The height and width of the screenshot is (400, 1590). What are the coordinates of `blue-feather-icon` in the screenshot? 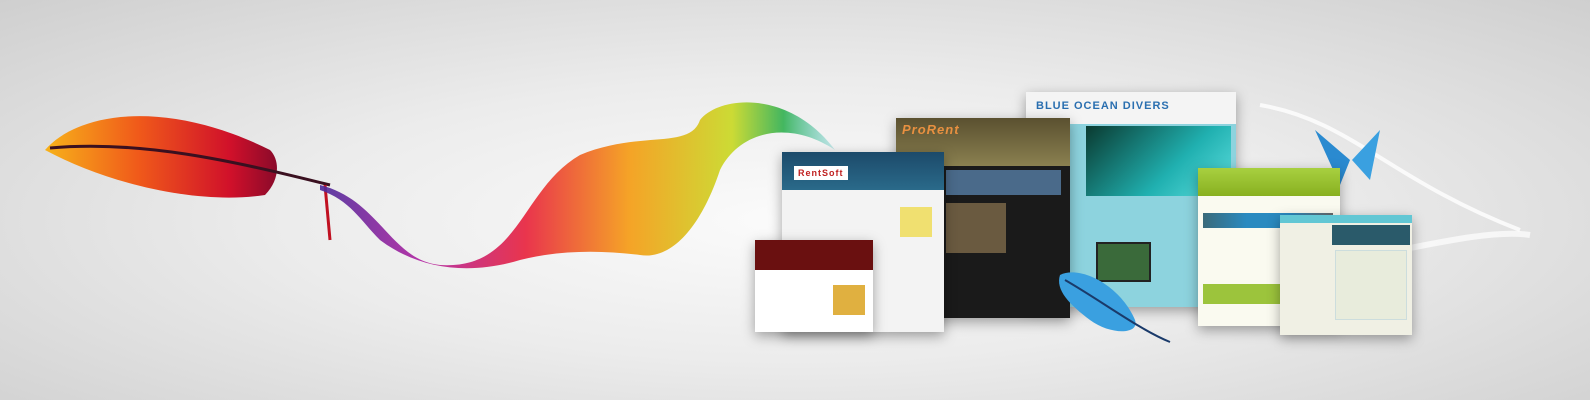 It's located at (1115, 307).